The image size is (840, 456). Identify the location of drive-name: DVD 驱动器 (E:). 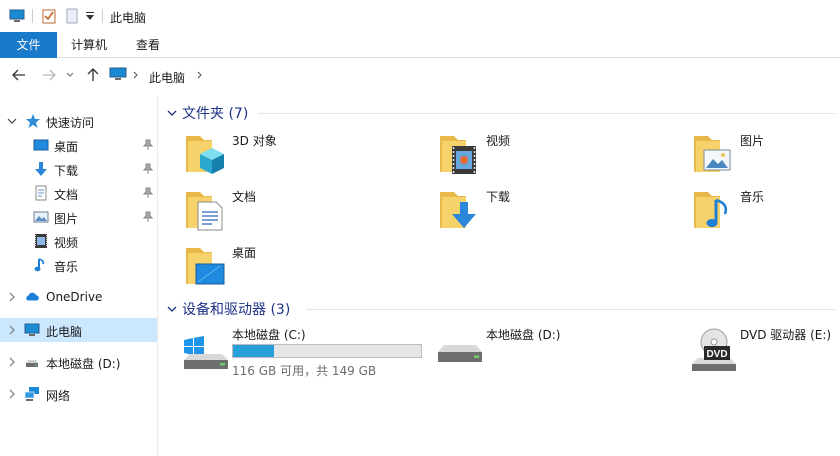
(786, 335).